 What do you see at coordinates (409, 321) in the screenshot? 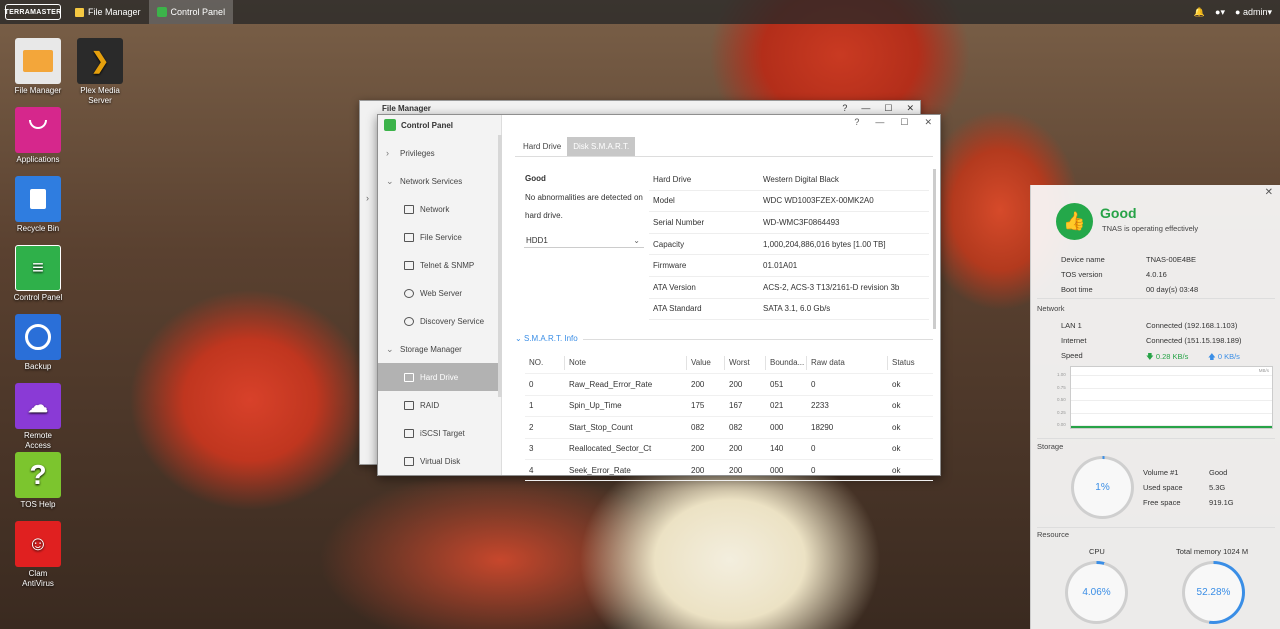
I see `search-icon` at bounding box center [409, 321].